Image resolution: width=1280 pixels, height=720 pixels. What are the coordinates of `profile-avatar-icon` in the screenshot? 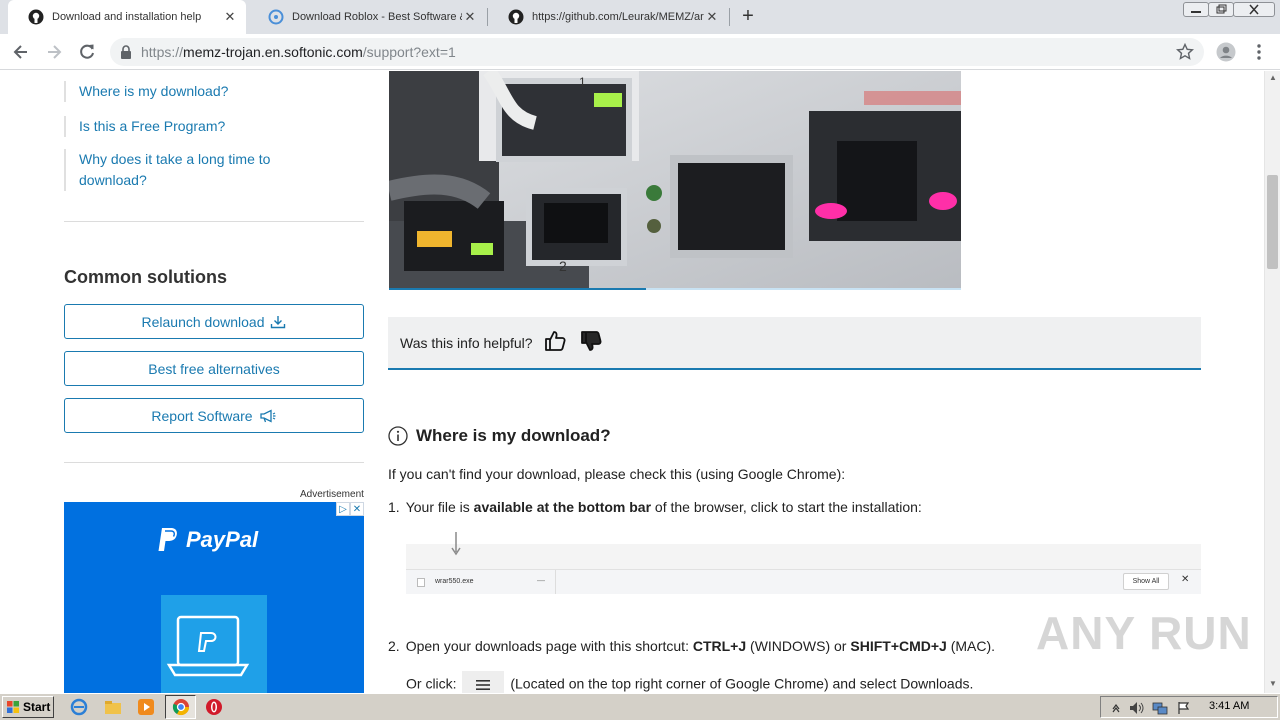 It's located at (1226, 52).